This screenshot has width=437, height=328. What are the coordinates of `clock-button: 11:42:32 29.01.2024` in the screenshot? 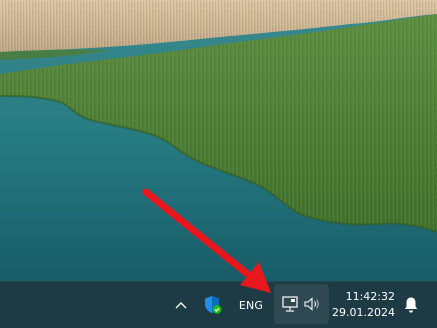 It's located at (365, 305).